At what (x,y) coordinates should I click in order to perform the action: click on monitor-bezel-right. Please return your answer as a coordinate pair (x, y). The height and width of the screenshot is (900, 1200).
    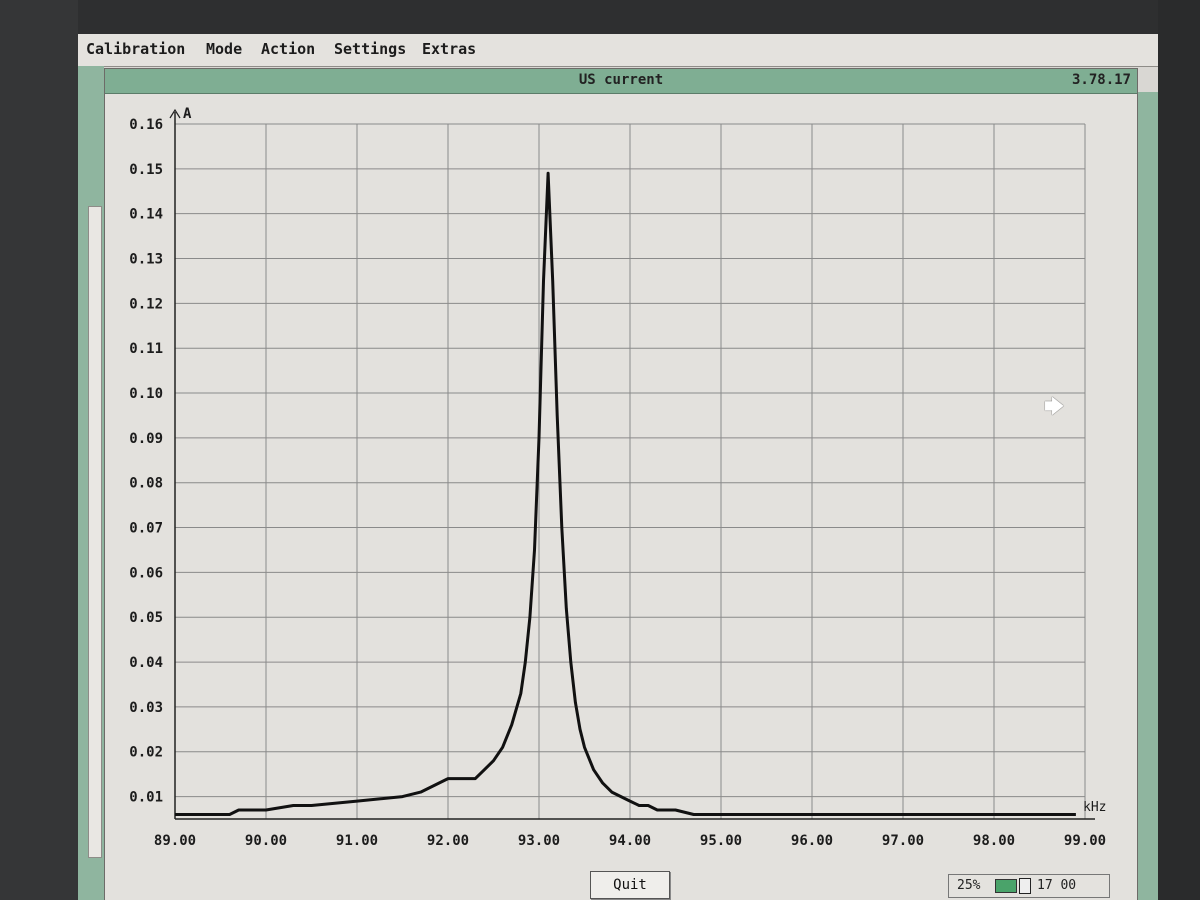
    Looking at the image, I should click on (1179, 450).